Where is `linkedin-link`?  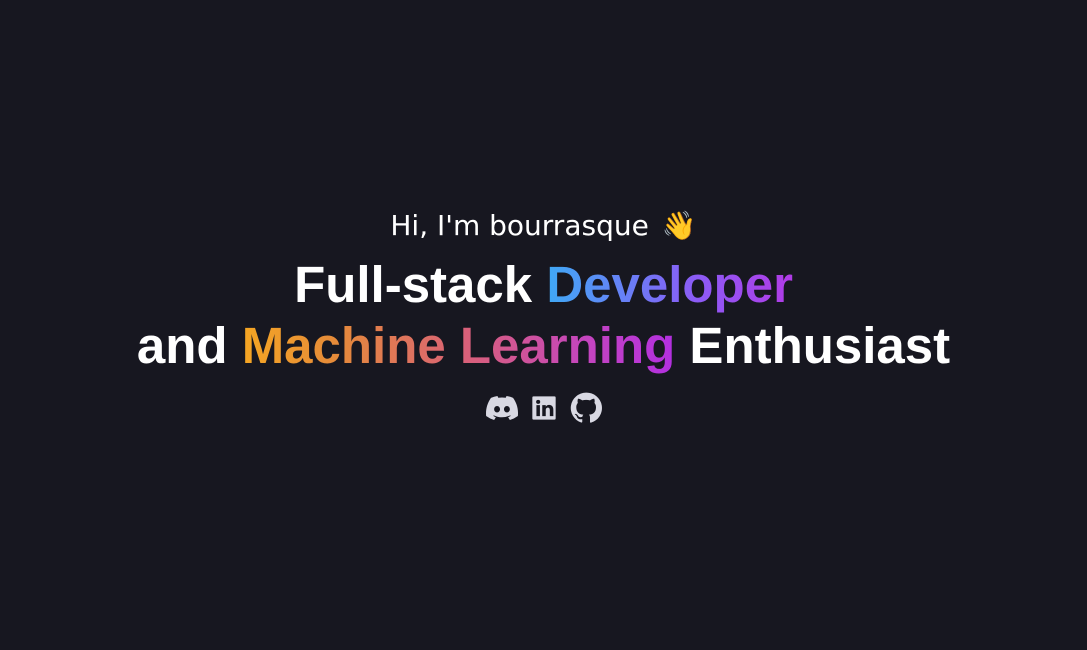
linkedin-link is located at coordinates (544, 408).